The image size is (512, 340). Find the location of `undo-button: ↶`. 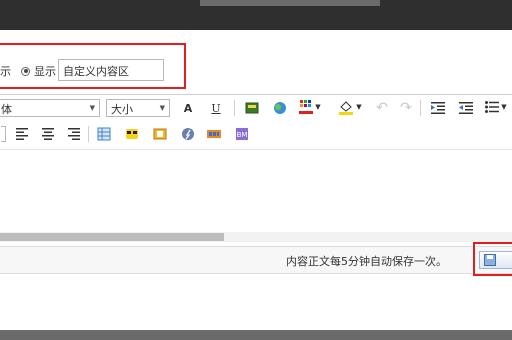

undo-button: ↶ is located at coordinates (382, 108).